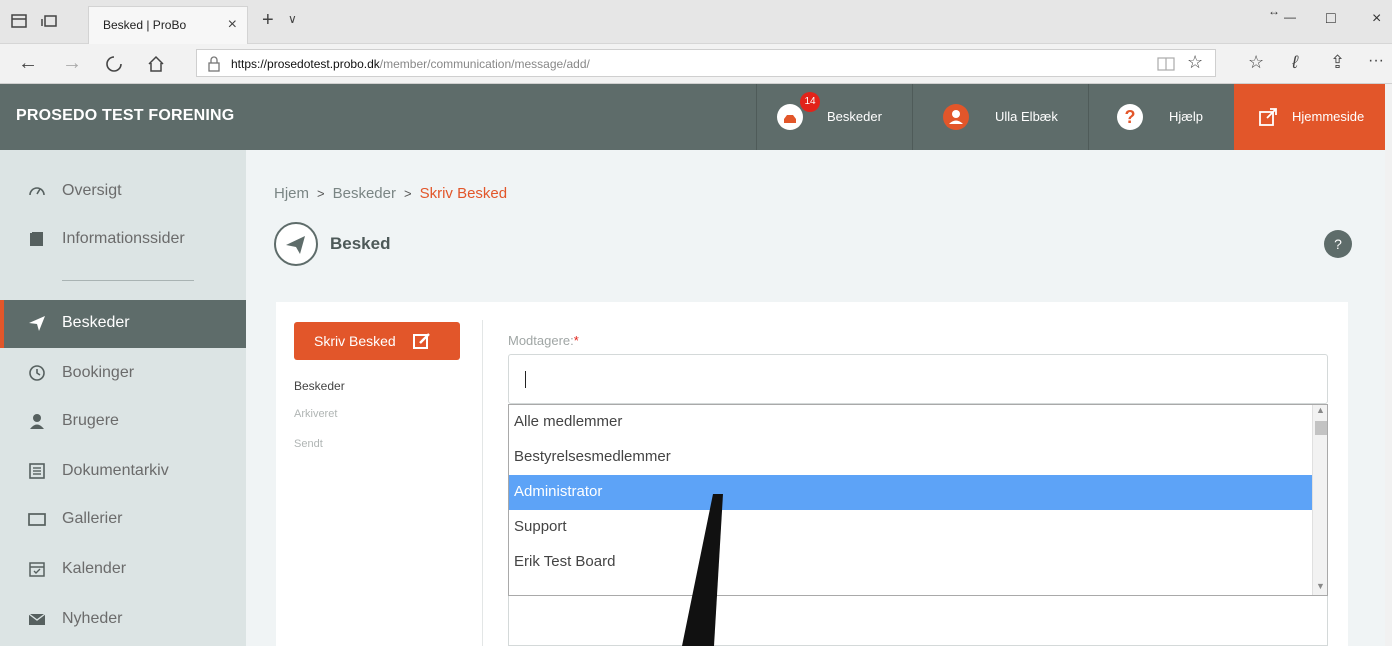 Image resolution: width=1392 pixels, height=646 pixels. What do you see at coordinates (92, 618) in the screenshot?
I see `sidebar-item-label: Nyheder` at bounding box center [92, 618].